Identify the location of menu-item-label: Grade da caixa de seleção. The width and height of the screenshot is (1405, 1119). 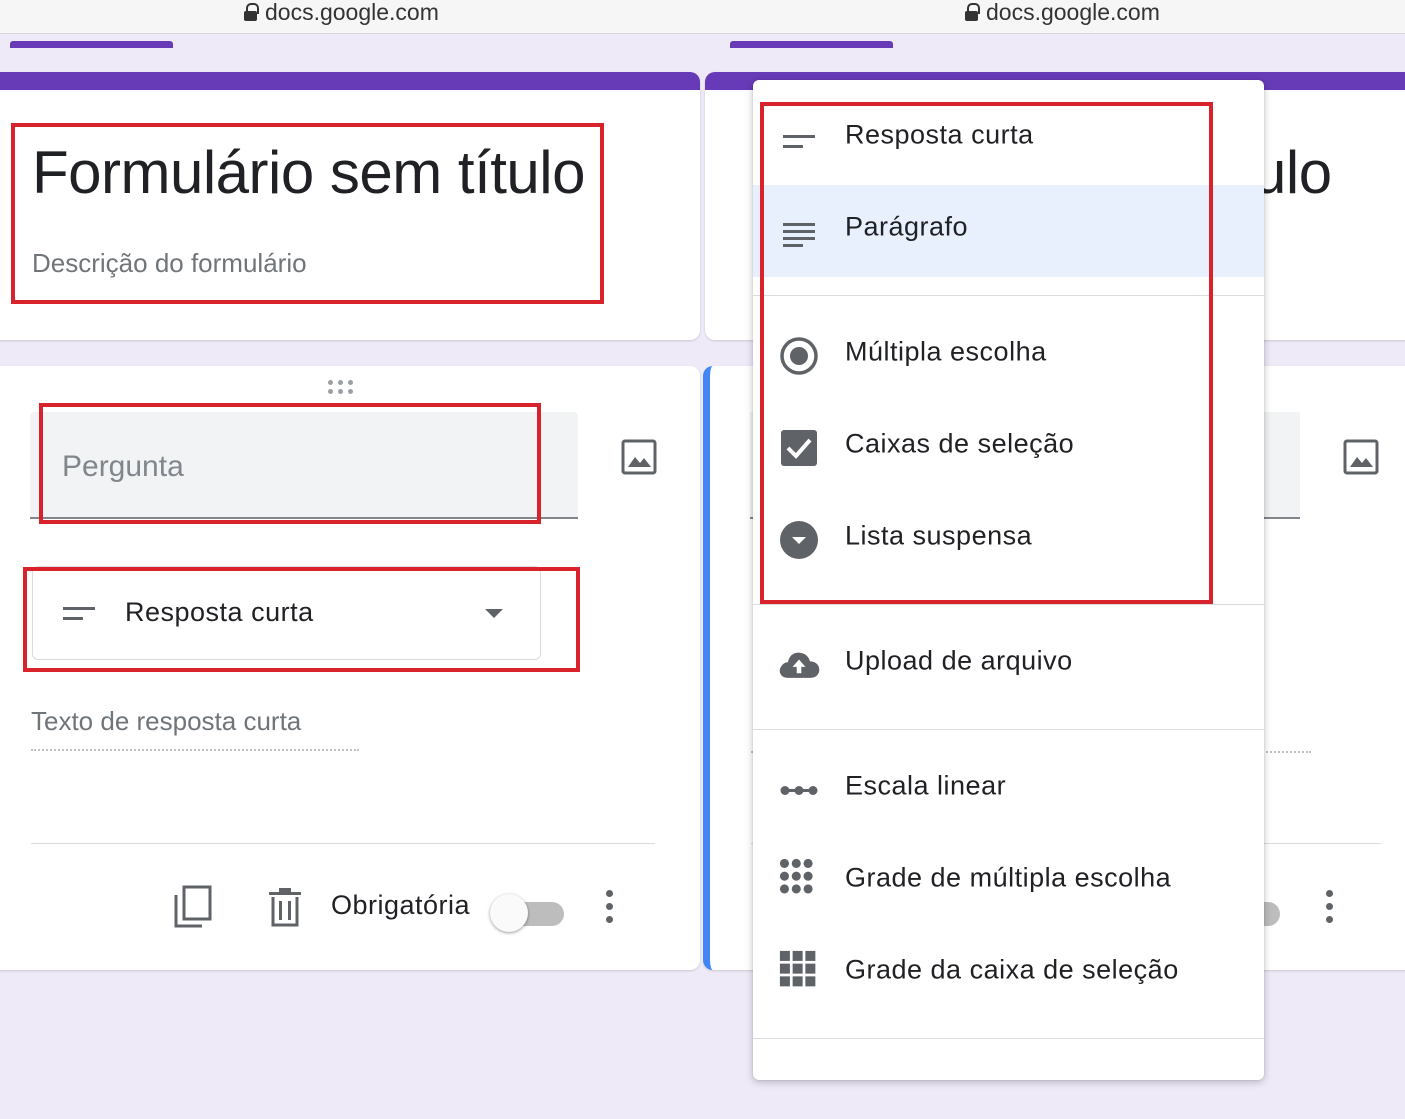
(1012, 969).